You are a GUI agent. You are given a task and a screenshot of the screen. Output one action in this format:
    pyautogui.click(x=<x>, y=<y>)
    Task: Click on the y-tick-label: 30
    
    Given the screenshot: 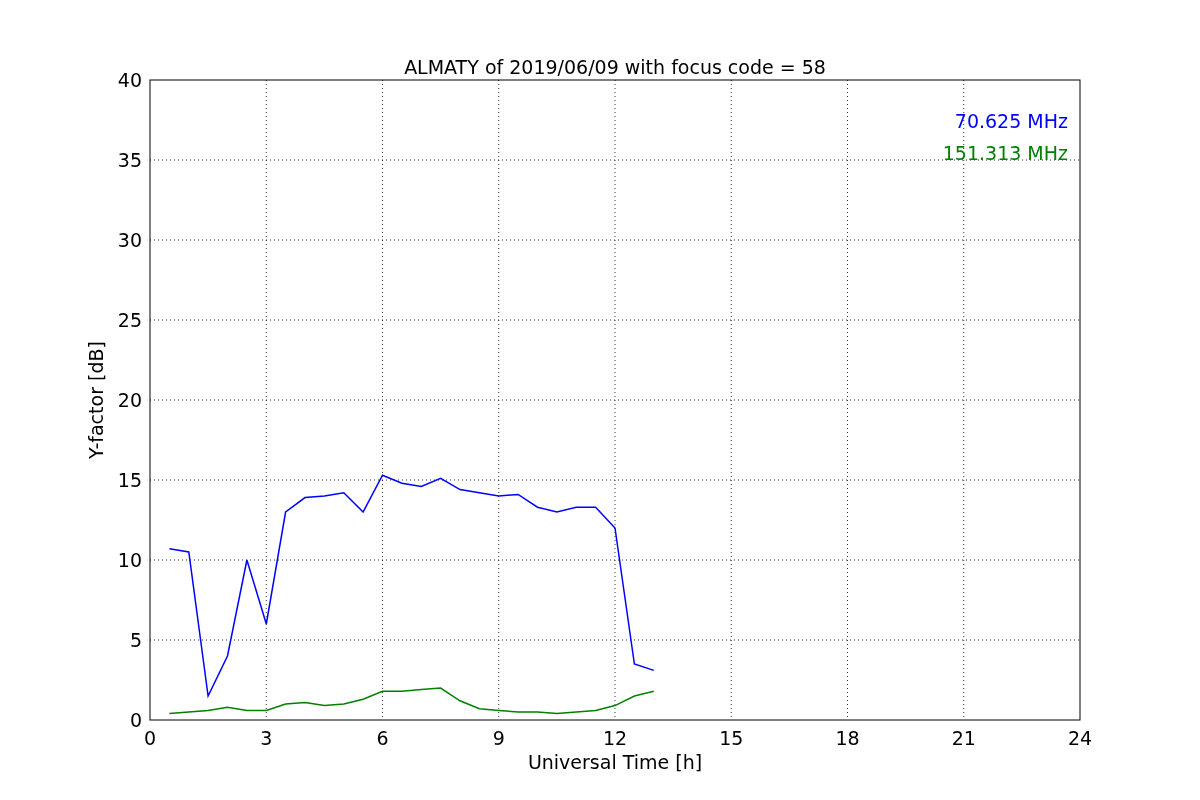 What is the action you would take?
    pyautogui.click(x=129, y=240)
    